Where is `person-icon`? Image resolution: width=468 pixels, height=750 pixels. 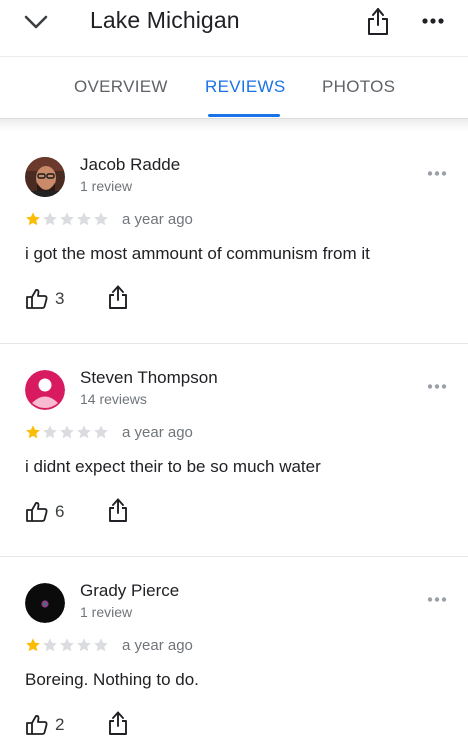 person-icon is located at coordinates (45, 390).